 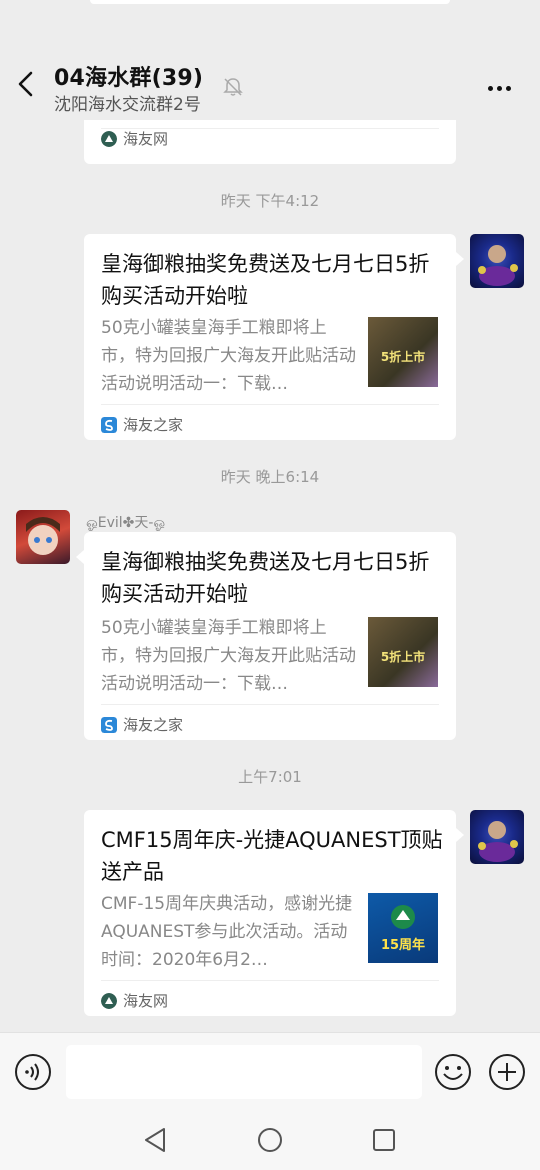 I want to click on nav-home-icon, so click(x=270, y=1140).